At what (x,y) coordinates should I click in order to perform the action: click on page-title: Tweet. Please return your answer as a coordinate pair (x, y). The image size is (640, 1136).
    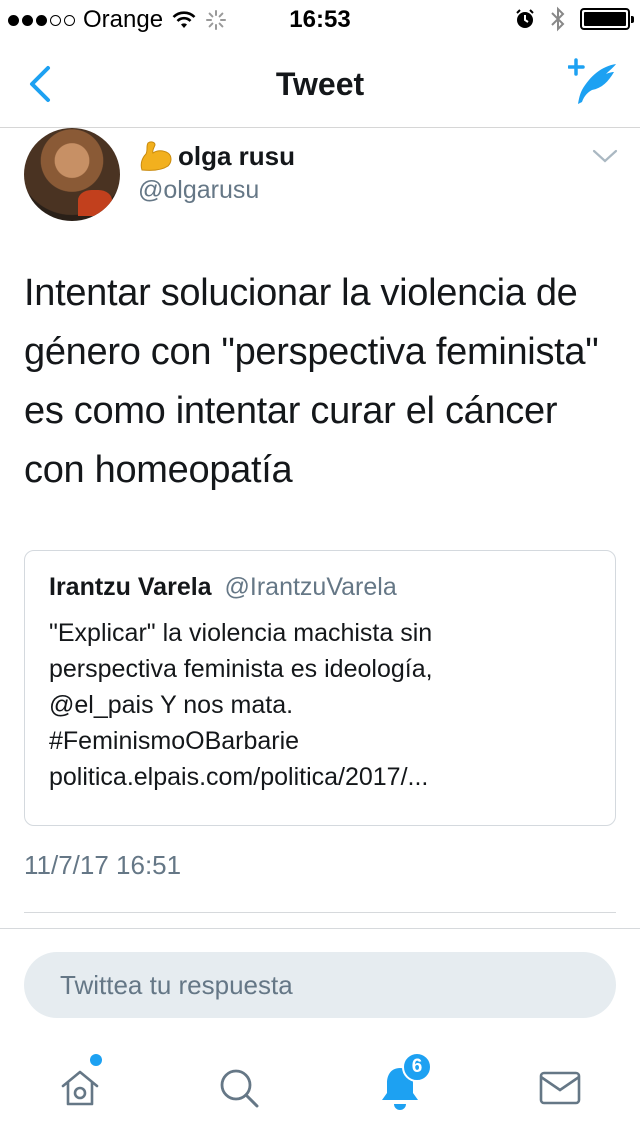
    Looking at the image, I should click on (320, 84).